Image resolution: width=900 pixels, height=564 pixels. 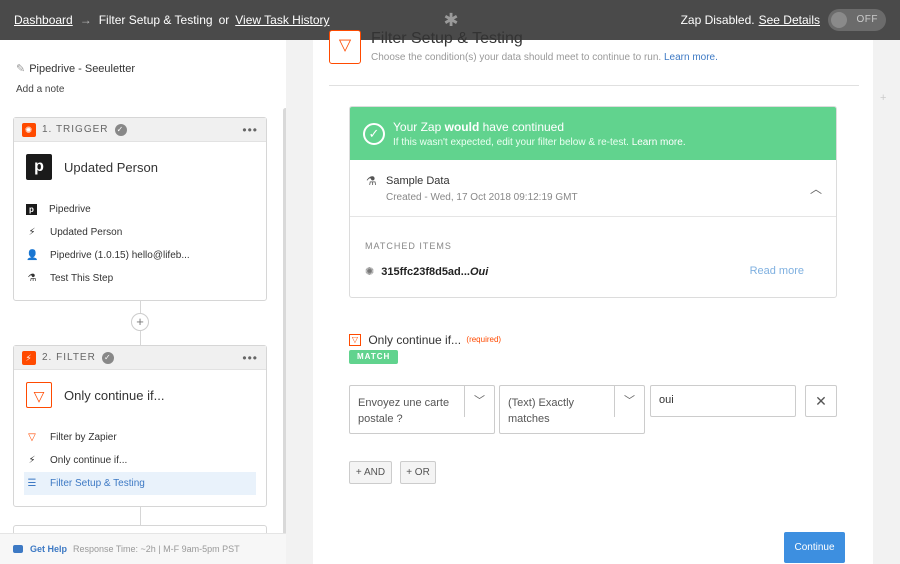 I want to click on add-or-button: + OR, so click(x=418, y=472).